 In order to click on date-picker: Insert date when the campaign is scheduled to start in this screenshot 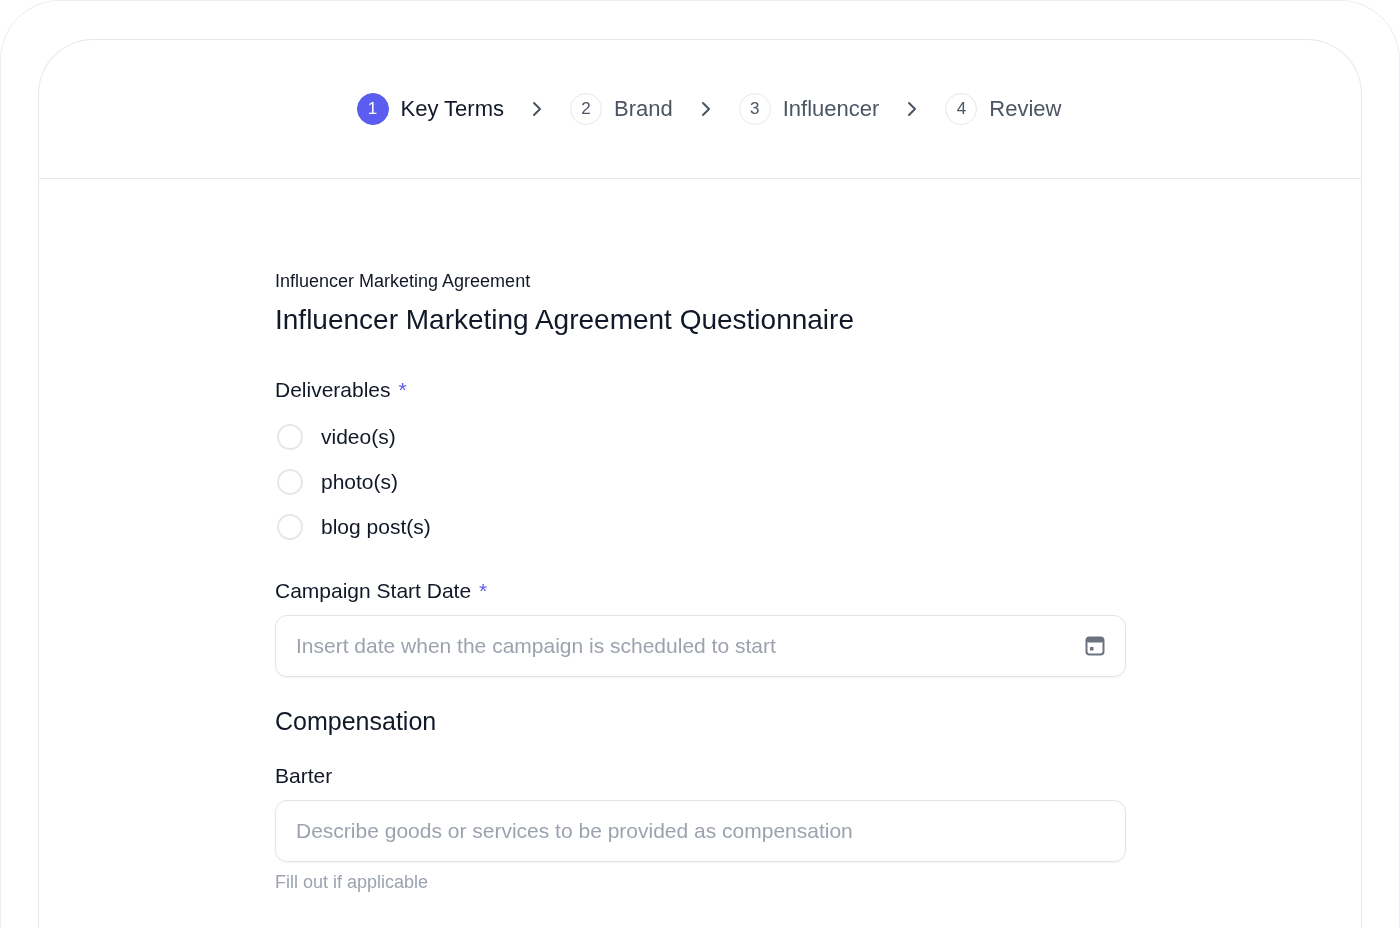, I will do `click(700, 646)`.